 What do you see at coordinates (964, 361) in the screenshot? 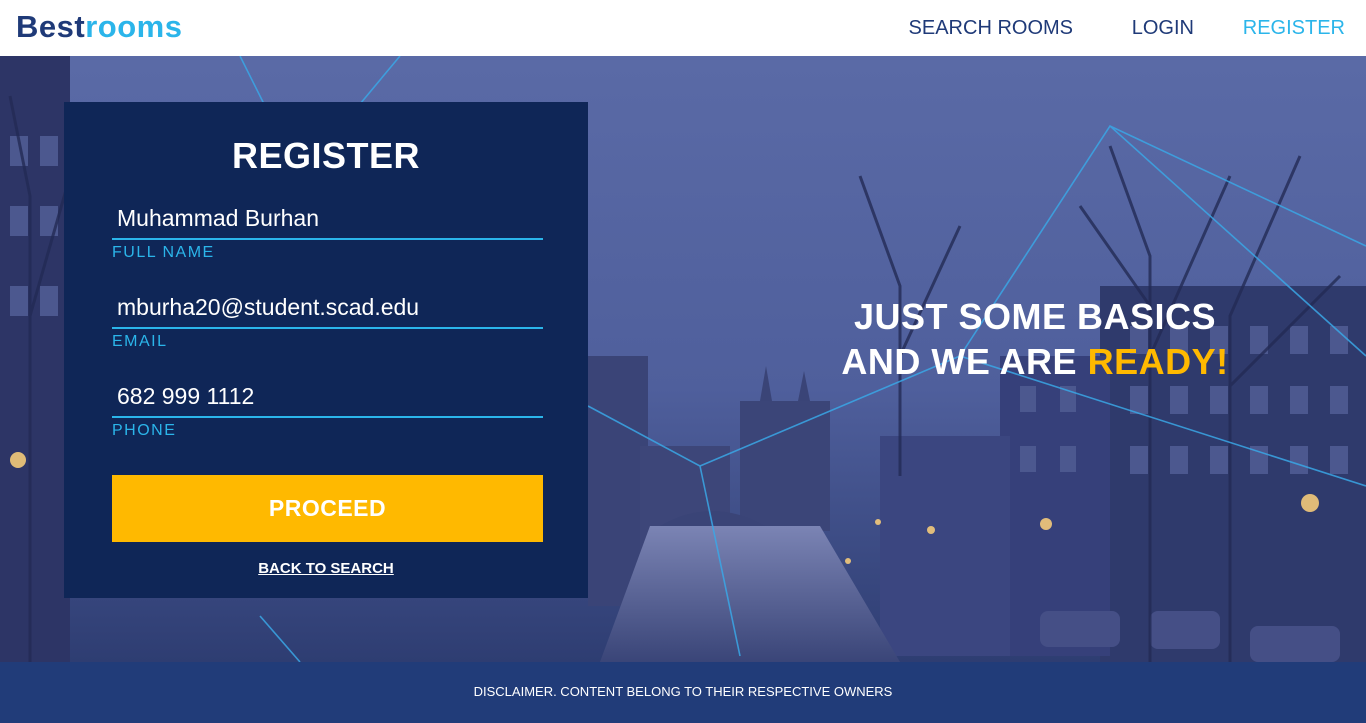
I see `tagline-line2-prefix: AND WE ARE` at bounding box center [964, 361].